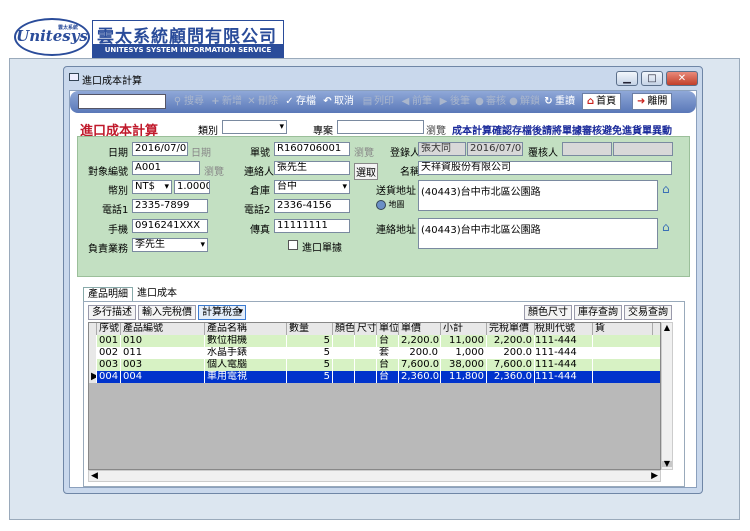  Describe the element at coordinates (420, 353) in the screenshot. I see `grid-cell-price: 200.0` at that location.